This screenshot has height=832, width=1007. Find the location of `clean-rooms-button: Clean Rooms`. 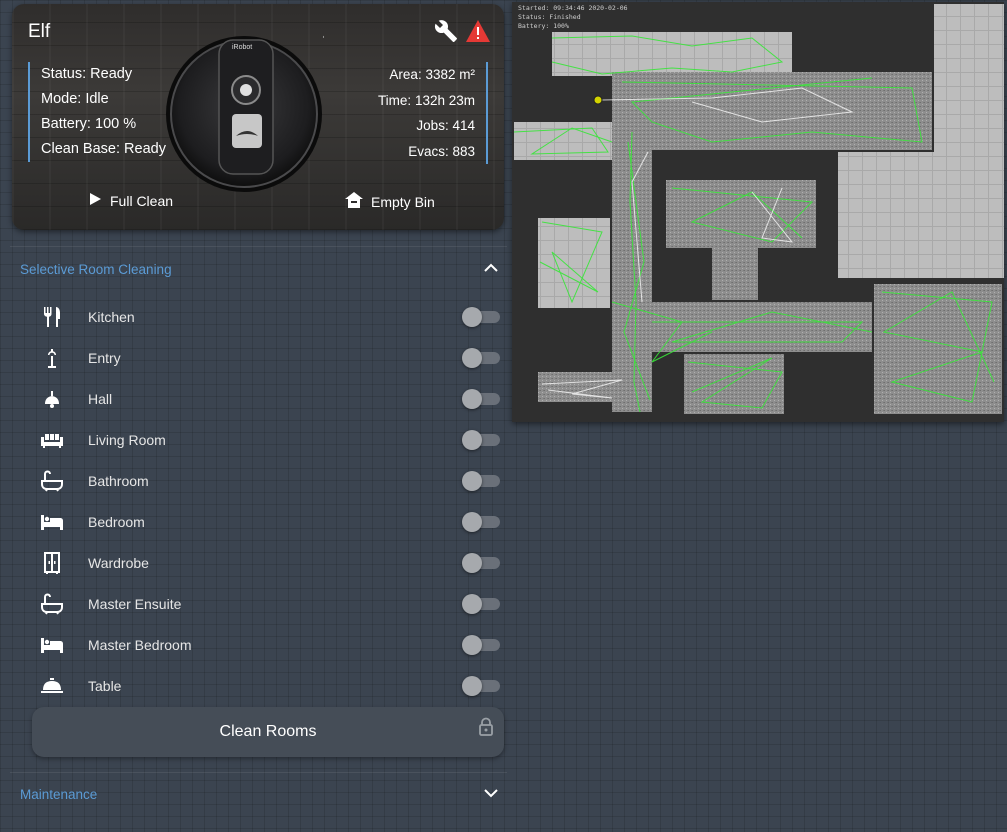

clean-rooms-button: Clean Rooms is located at coordinates (268, 732).